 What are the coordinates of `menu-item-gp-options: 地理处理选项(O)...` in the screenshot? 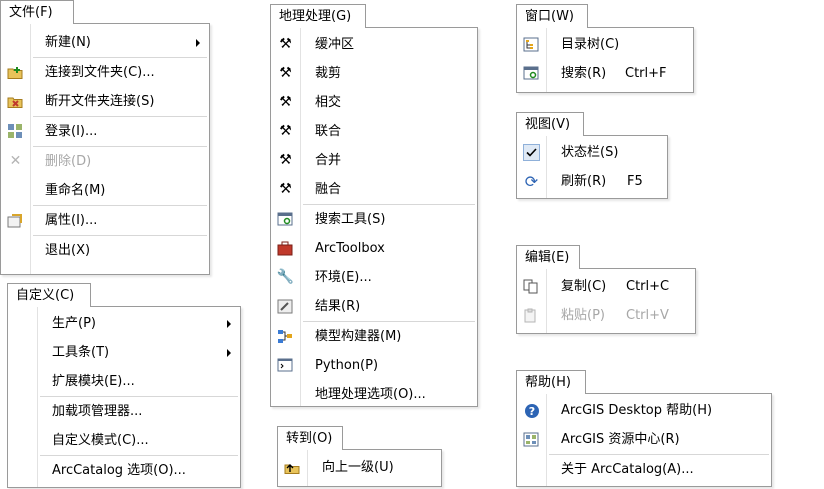 It's located at (374, 394).